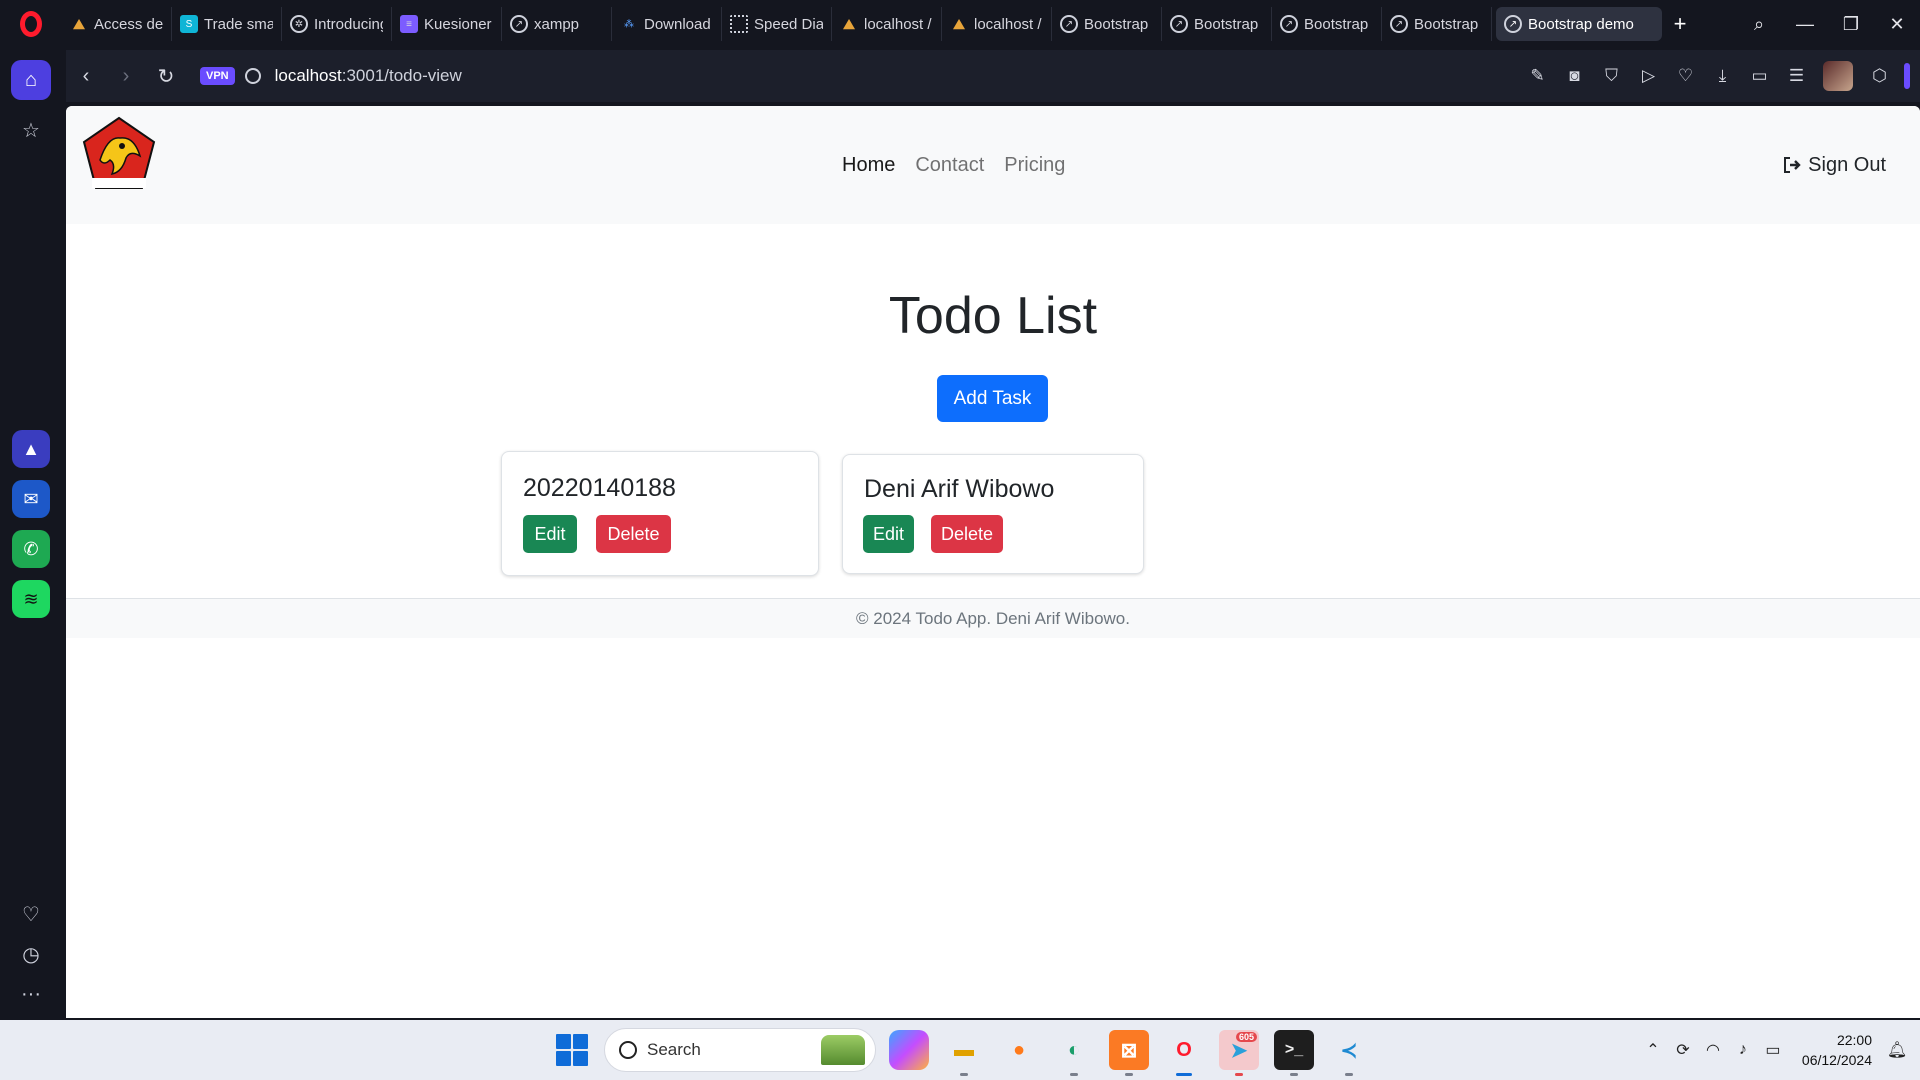 The image size is (1920, 1080). Describe the element at coordinates (1129, 1053) in the screenshot. I see `xampp-icon: ⊠` at that location.